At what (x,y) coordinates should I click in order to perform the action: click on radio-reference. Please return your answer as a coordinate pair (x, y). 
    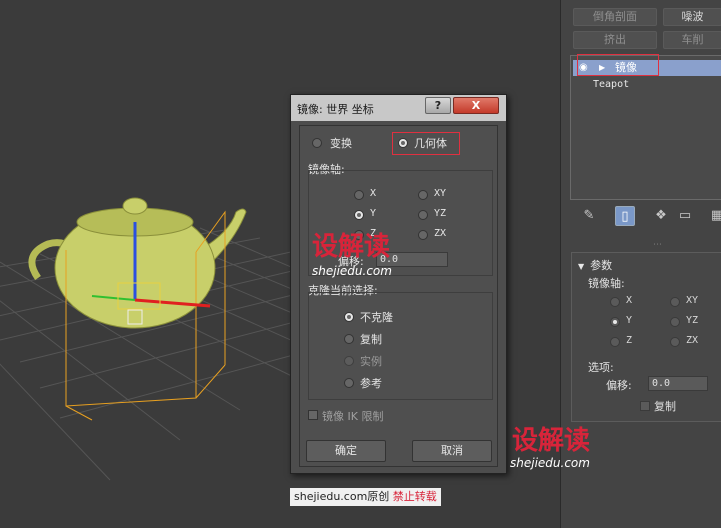
    Looking at the image, I should click on (349, 383).